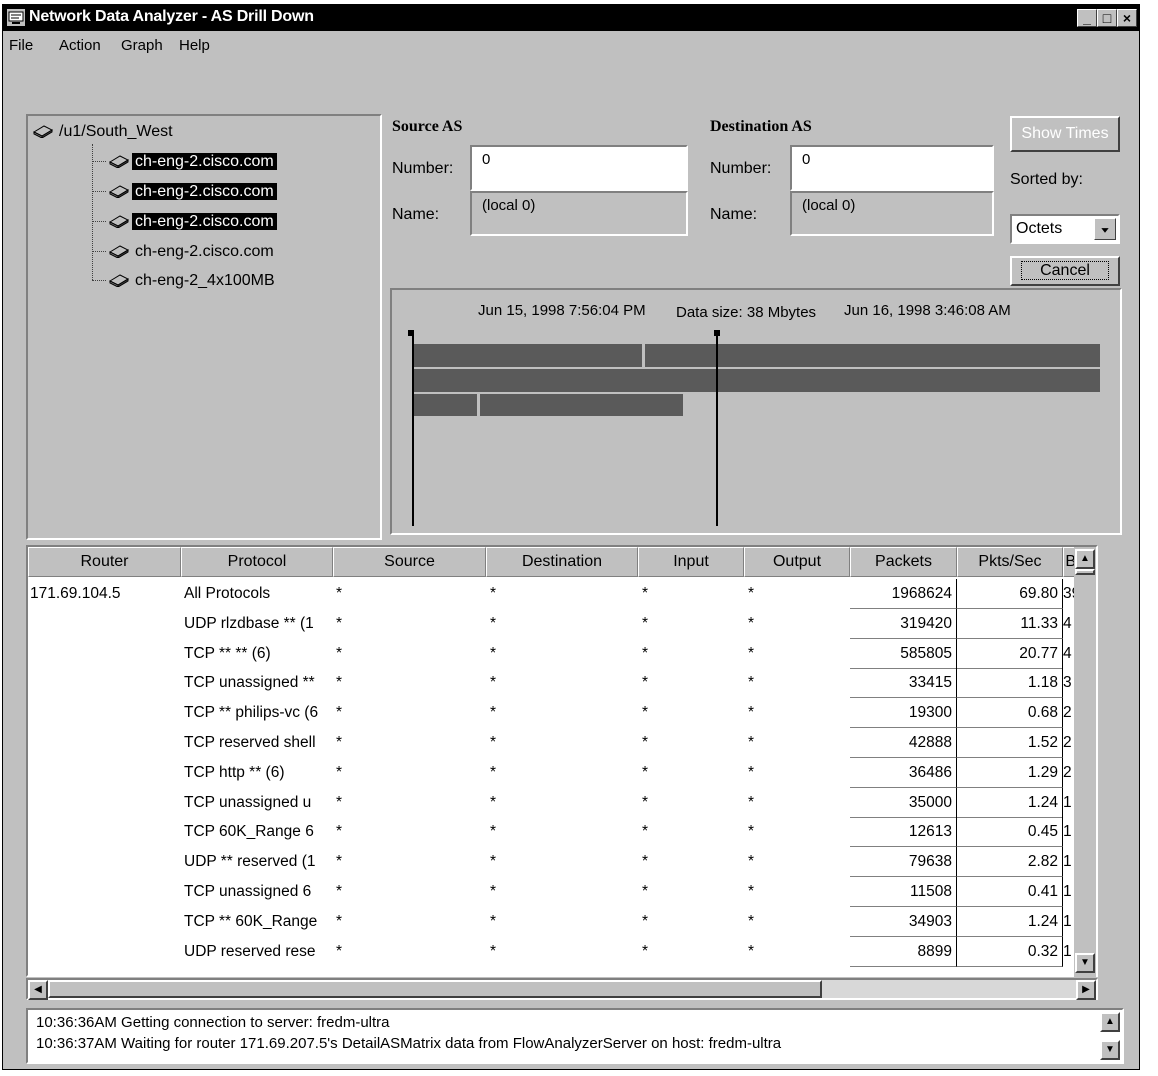  I want to click on cell-packets: 19300, so click(903, 713).